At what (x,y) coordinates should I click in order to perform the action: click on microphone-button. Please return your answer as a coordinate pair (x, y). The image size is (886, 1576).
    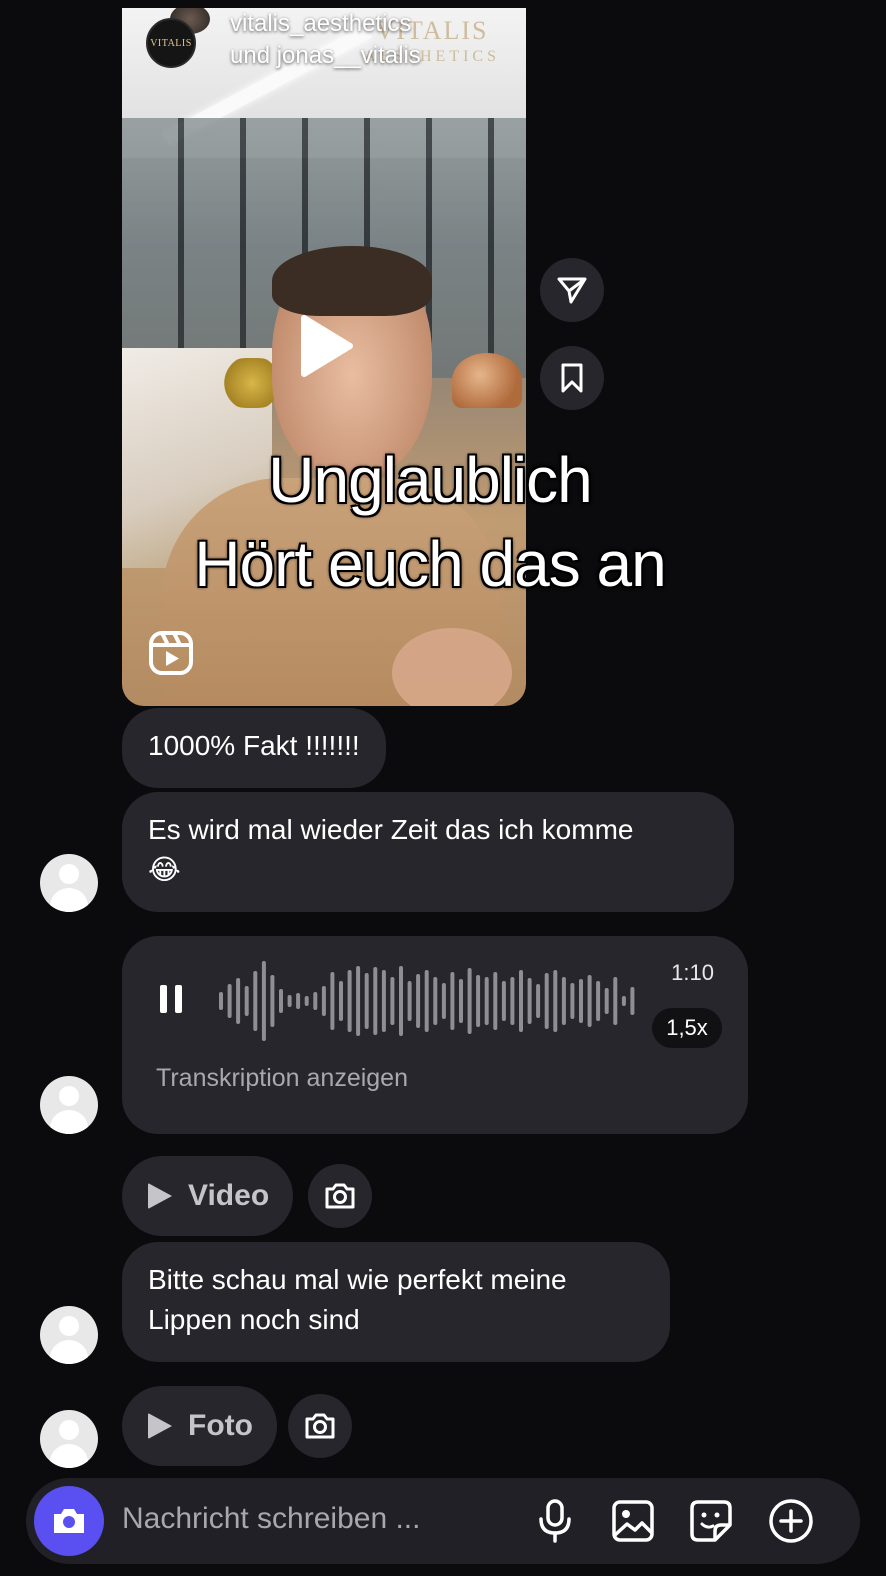
    Looking at the image, I should click on (555, 1521).